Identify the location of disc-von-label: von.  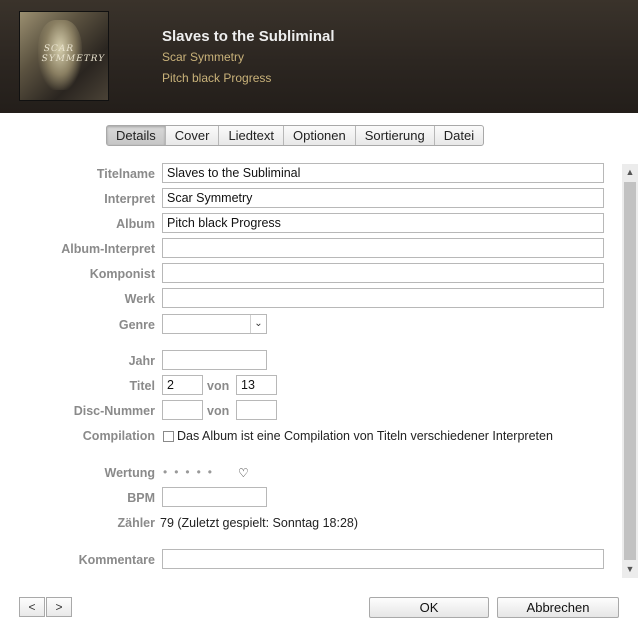
(218, 411).